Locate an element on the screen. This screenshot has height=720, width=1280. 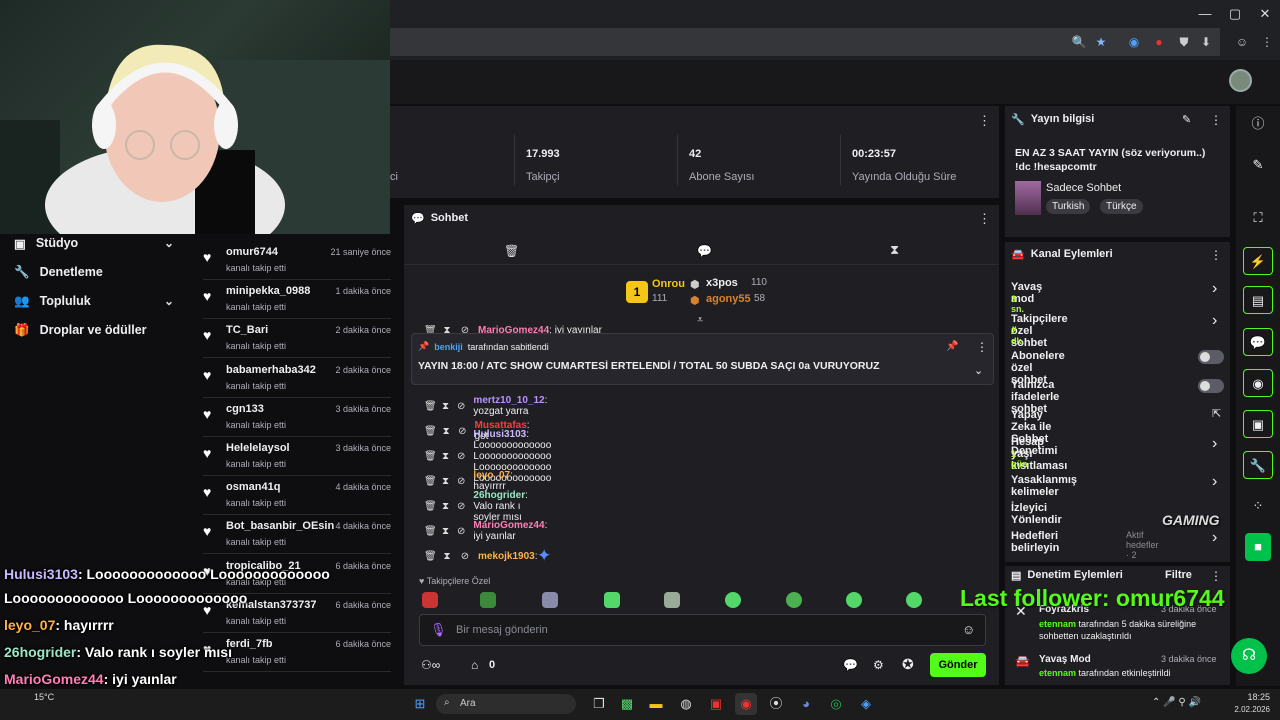
star-icon: ★ is located at coordinates (1101, 42).